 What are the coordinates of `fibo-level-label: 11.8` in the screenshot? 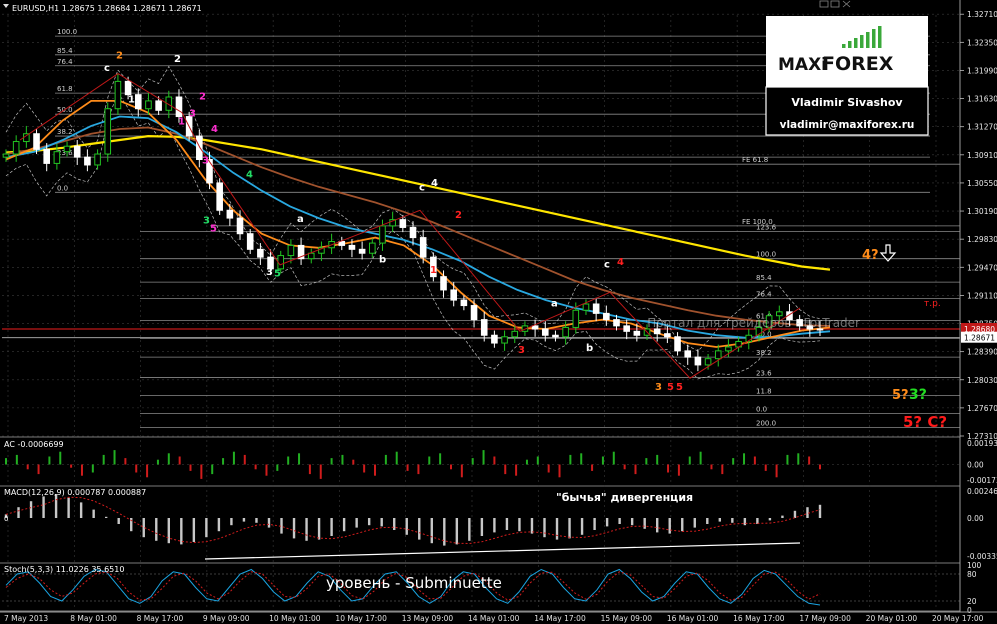 It's located at (764, 391).